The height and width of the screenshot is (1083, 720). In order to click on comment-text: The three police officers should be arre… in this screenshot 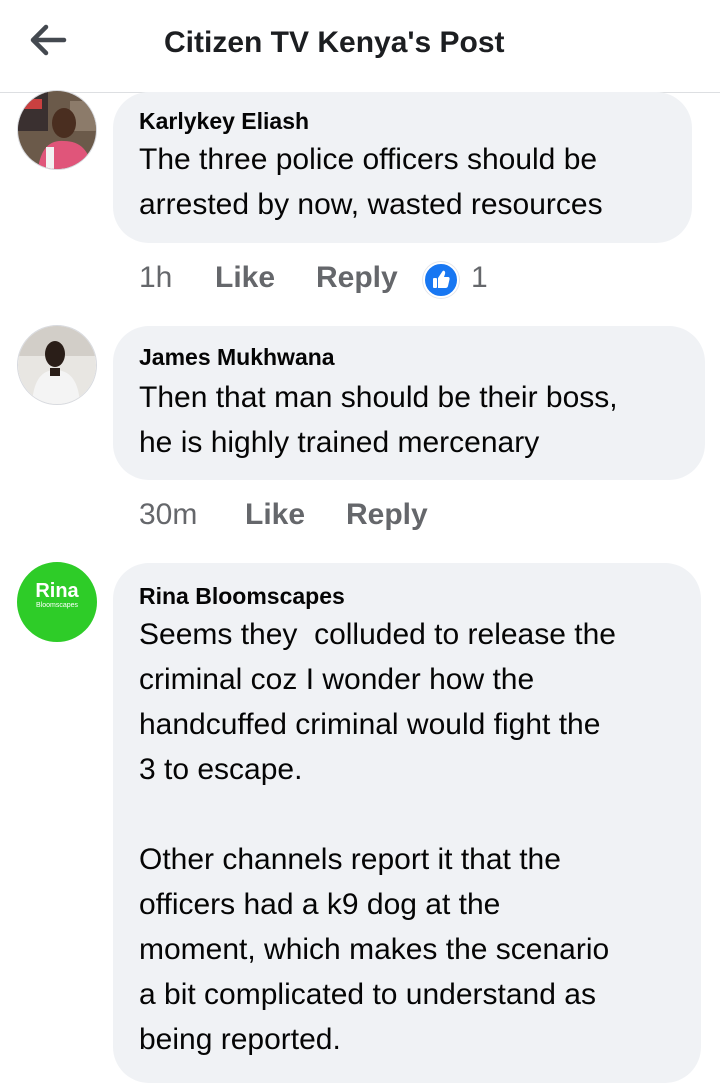, I will do `click(371, 182)`.